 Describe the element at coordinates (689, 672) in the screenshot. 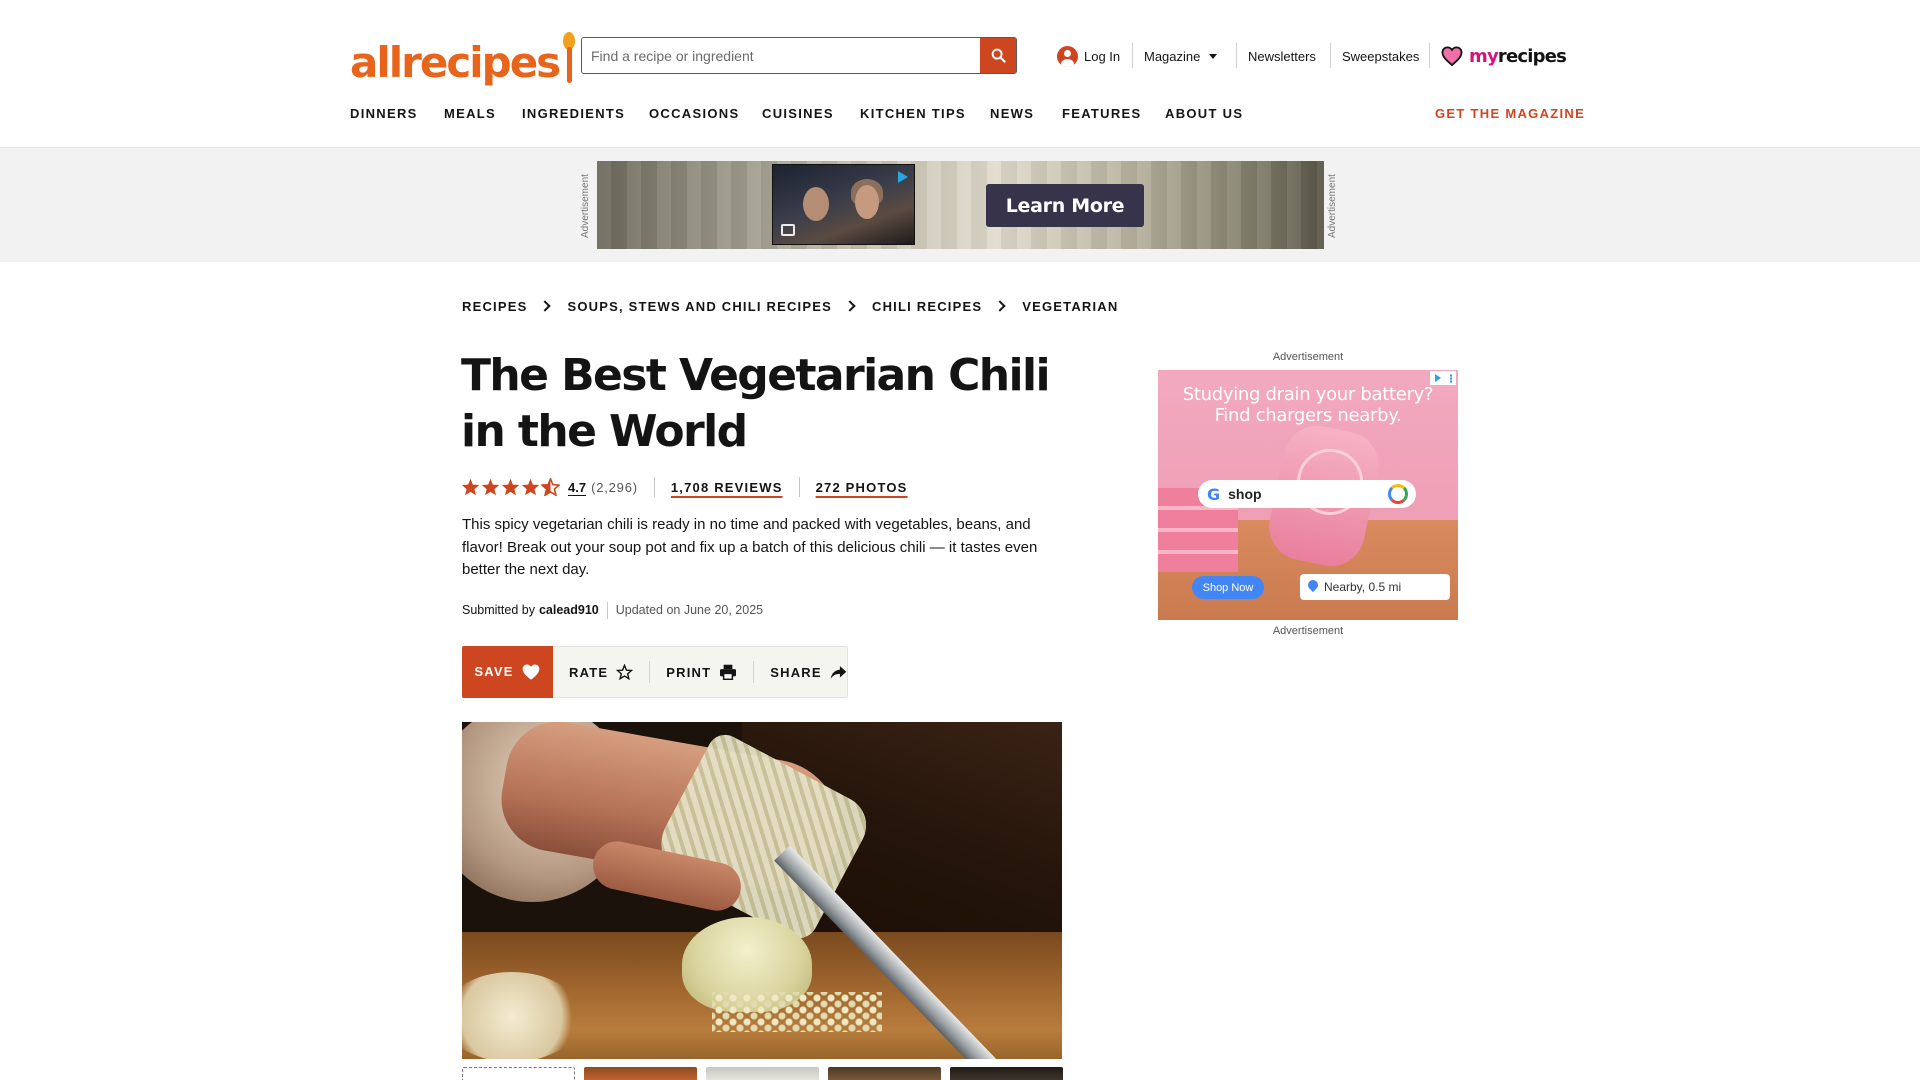

I see `print-label: PRINT` at that location.